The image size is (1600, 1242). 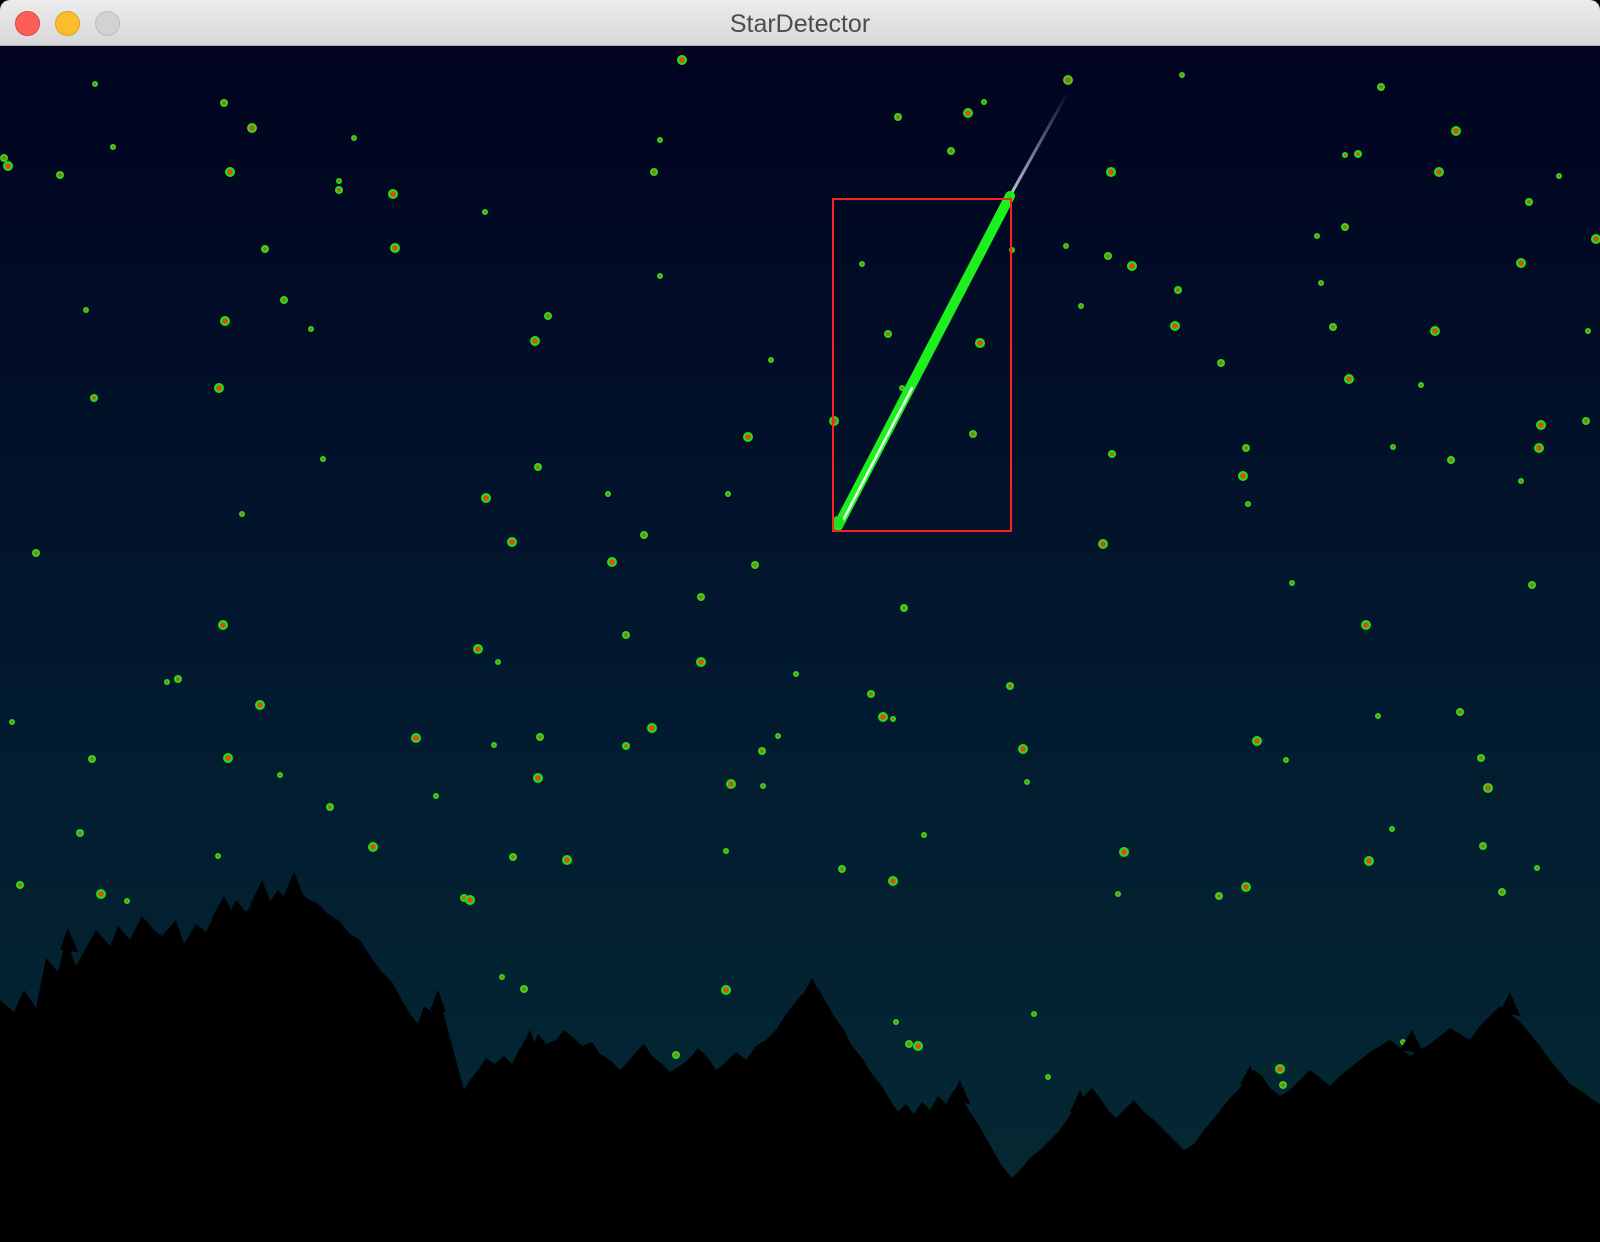 I want to click on title-bar: StarDetector, so click(x=800, y=23).